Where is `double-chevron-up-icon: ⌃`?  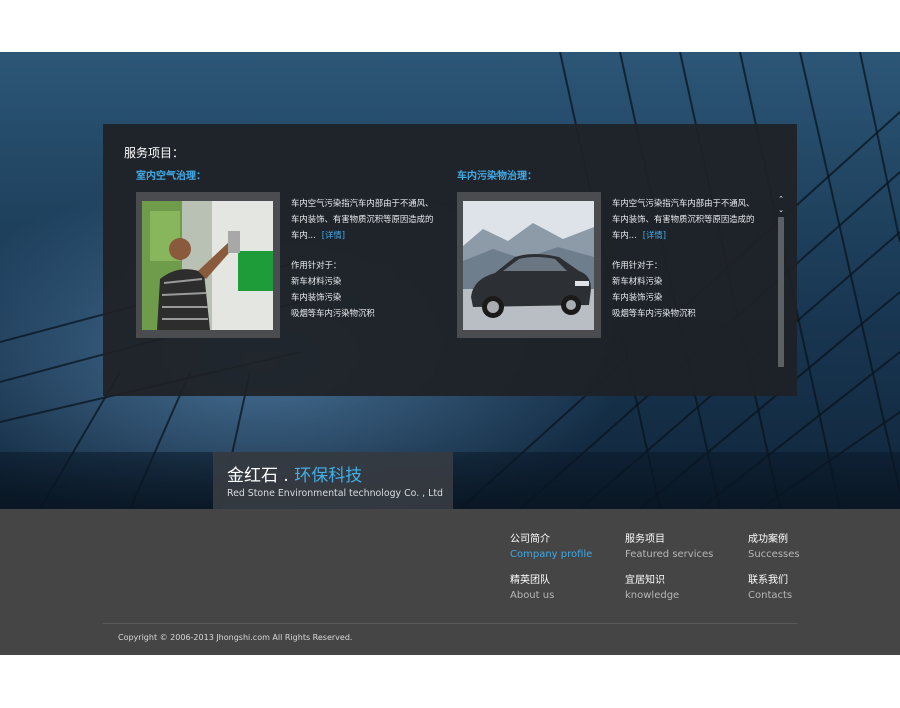
double-chevron-up-icon: ⌃ is located at coordinates (781, 199).